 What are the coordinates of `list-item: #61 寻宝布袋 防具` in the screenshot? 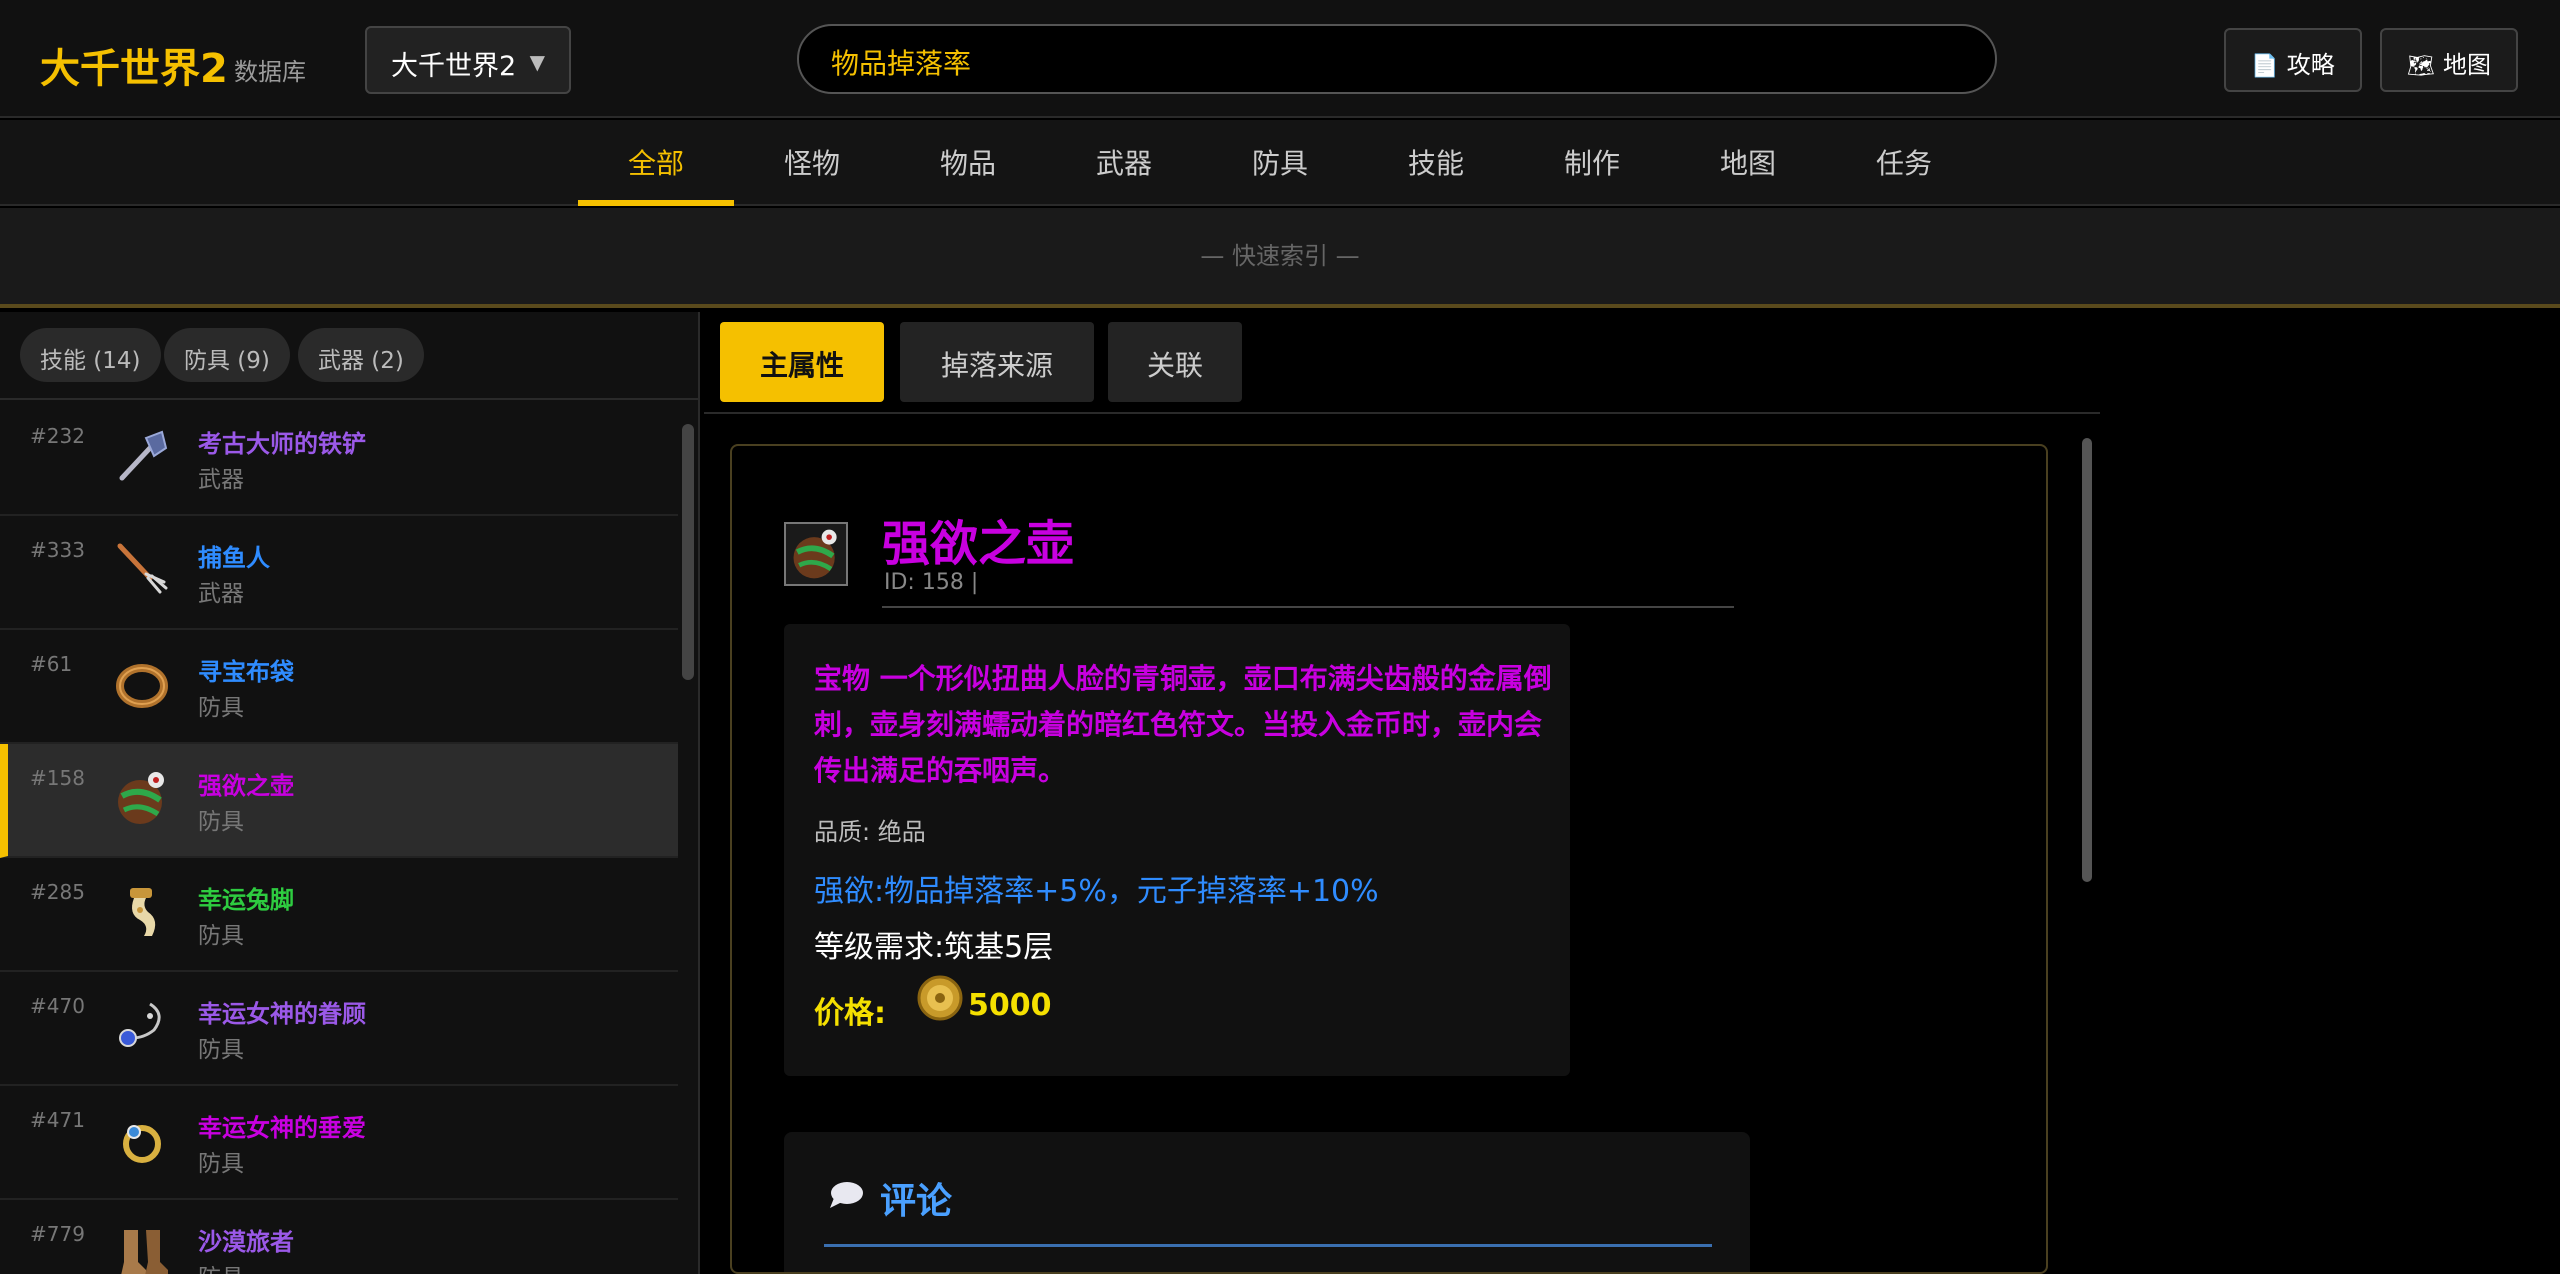 It's located at (339, 687).